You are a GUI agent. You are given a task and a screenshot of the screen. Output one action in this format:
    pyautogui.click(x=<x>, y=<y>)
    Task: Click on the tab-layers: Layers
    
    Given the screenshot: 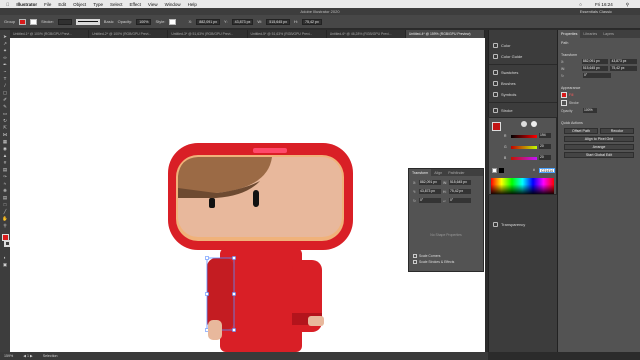 What is the action you would take?
    pyautogui.click(x=608, y=34)
    